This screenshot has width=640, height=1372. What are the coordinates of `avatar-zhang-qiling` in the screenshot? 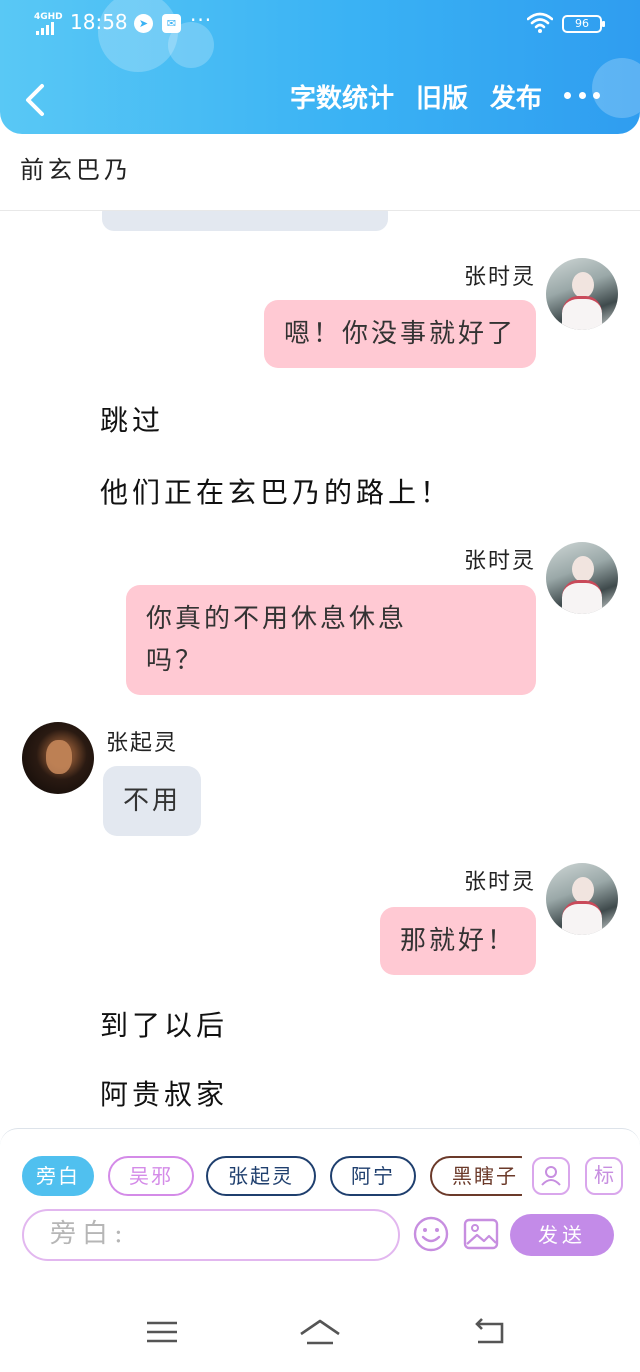 It's located at (58, 758).